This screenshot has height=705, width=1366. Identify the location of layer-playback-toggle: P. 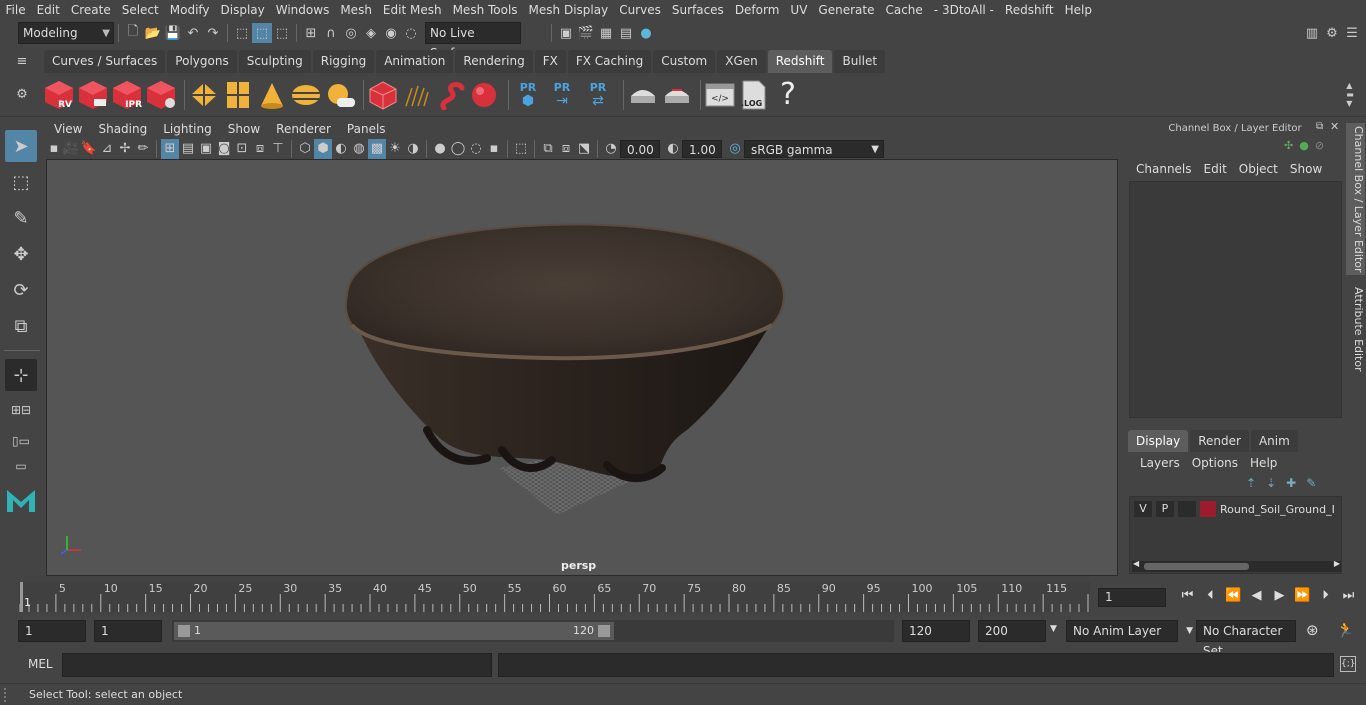
(1165, 509).